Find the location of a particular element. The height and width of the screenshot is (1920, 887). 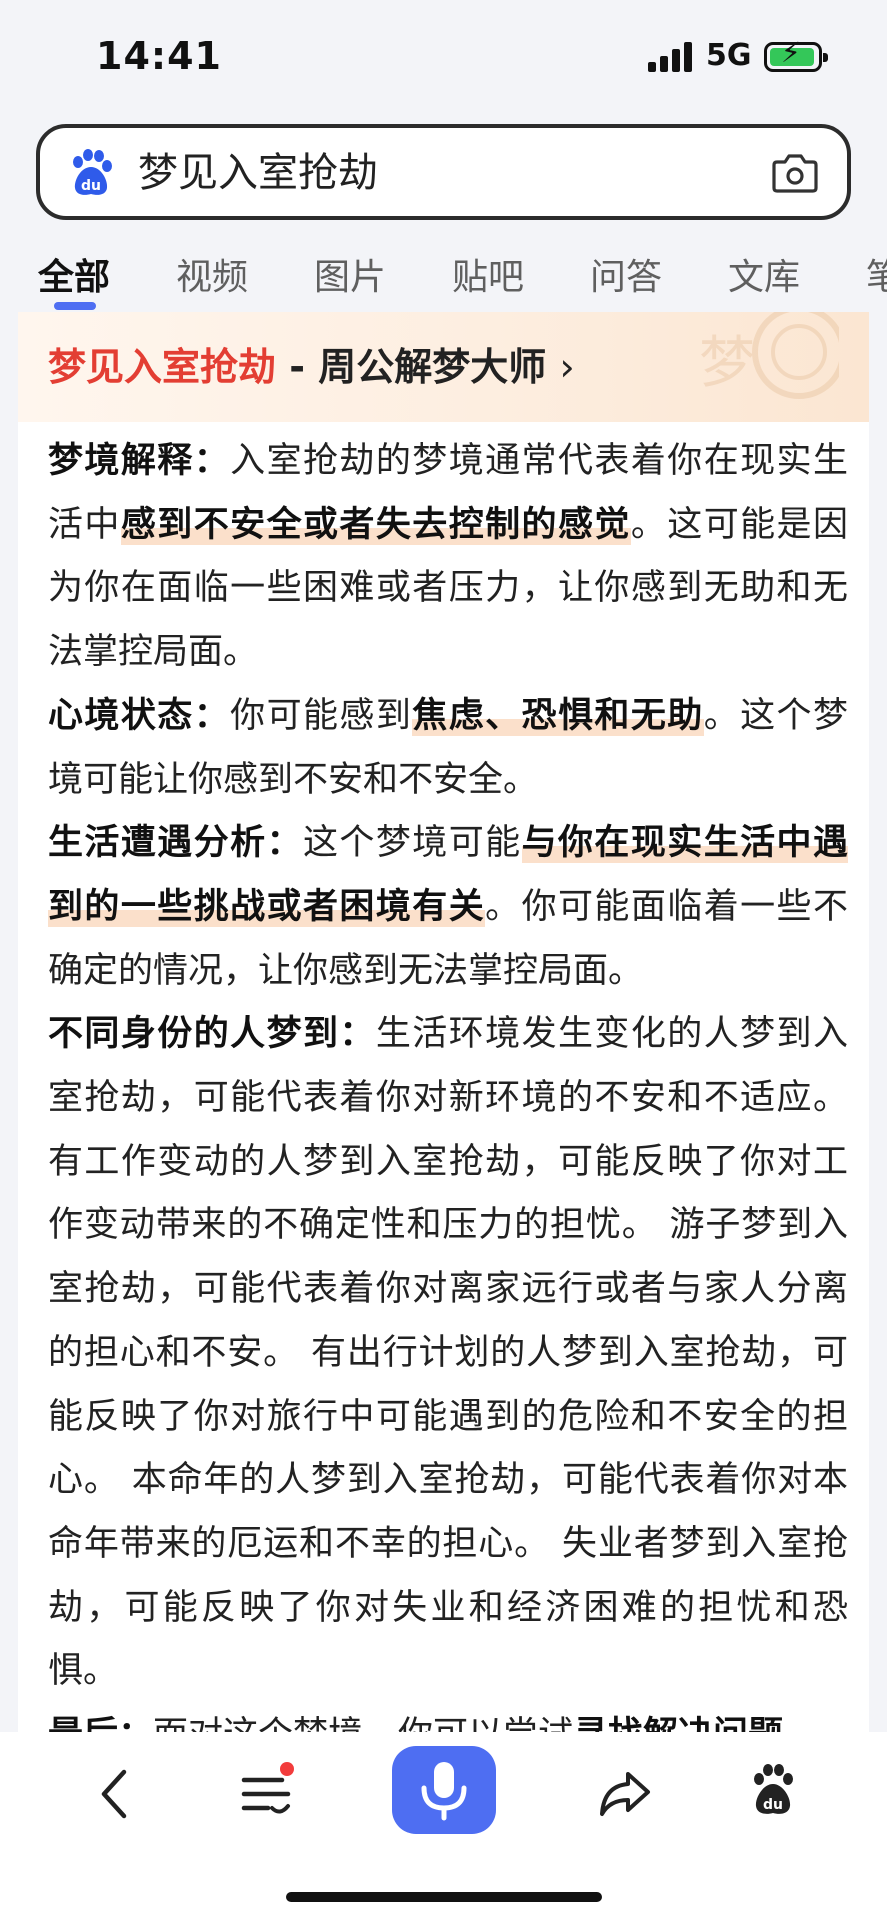

tab-tieba: 贴吧 is located at coordinates (488, 274).